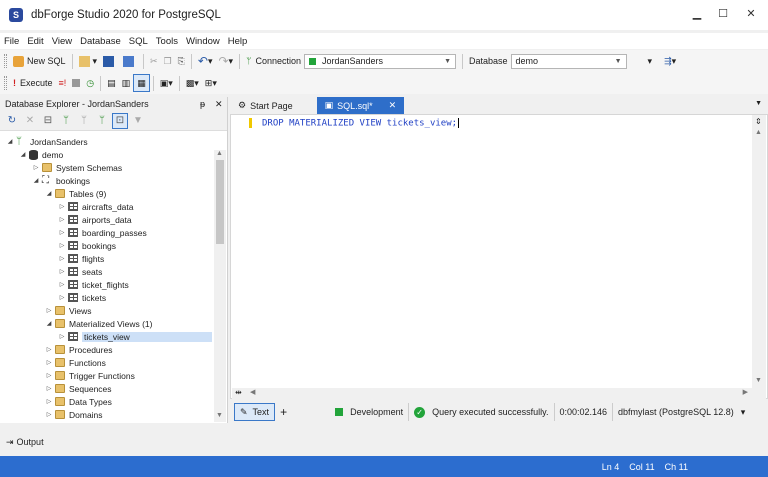  Describe the element at coordinates (12, 121) in the screenshot. I see `refresh-icon: ↻` at that location.